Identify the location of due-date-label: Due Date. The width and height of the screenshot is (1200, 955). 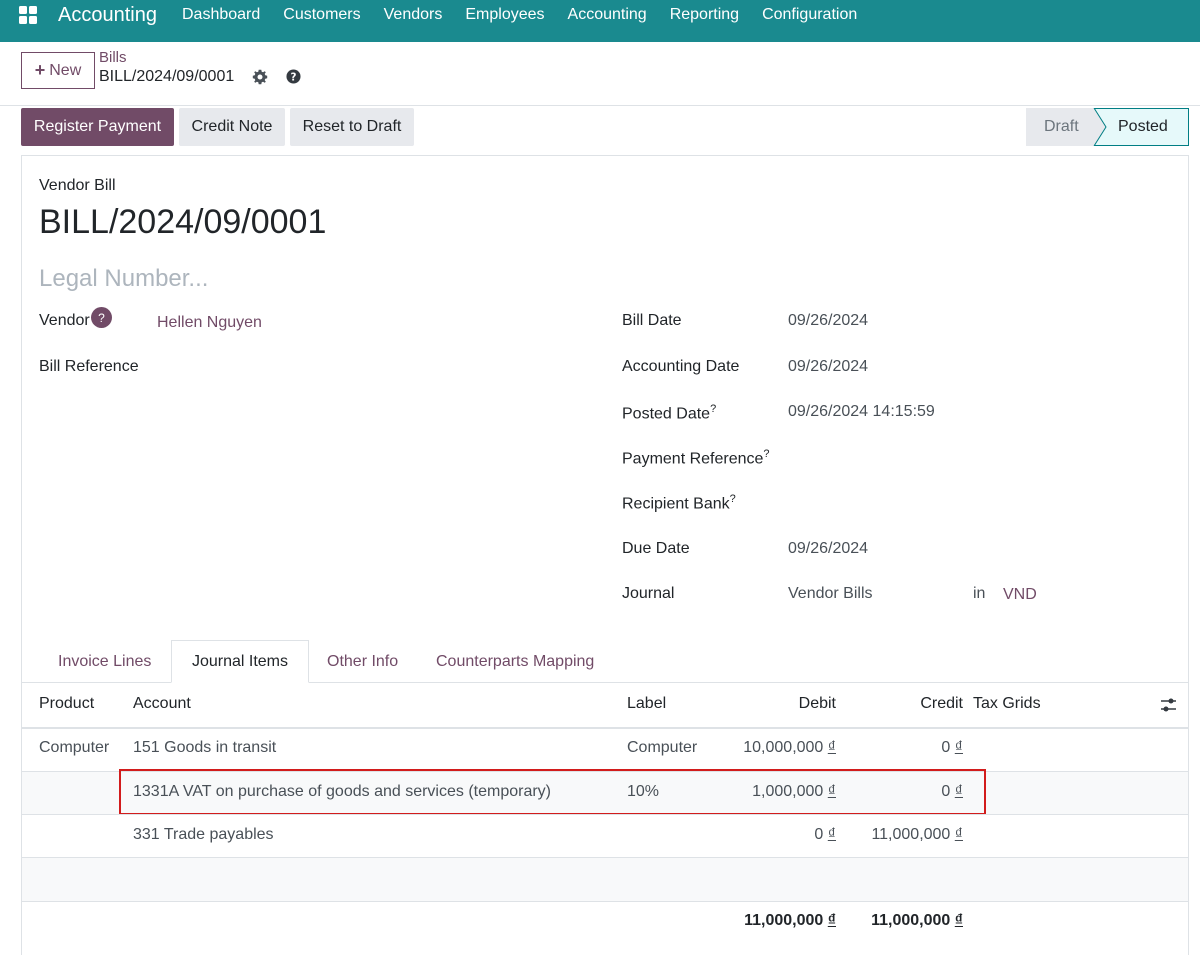
(656, 548).